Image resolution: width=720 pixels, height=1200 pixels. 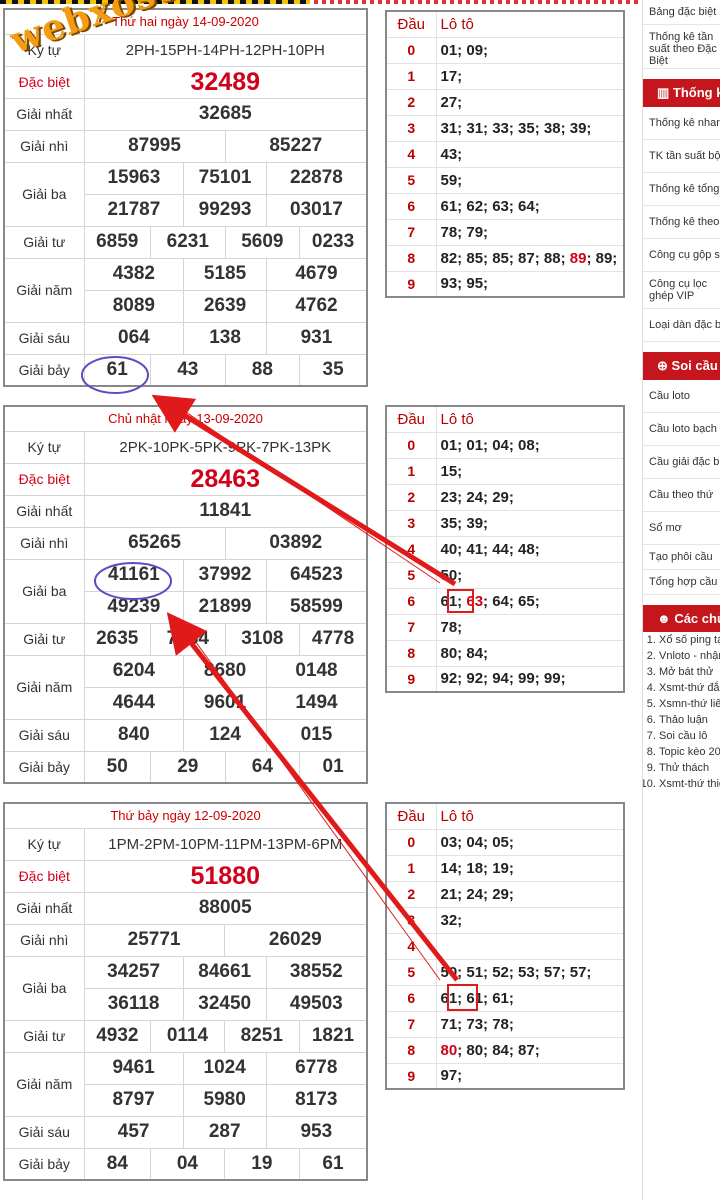 What do you see at coordinates (681, 618) in the screenshot?
I see `sidebar-header-chu-de: ☻ Các chủ đề` at bounding box center [681, 618].